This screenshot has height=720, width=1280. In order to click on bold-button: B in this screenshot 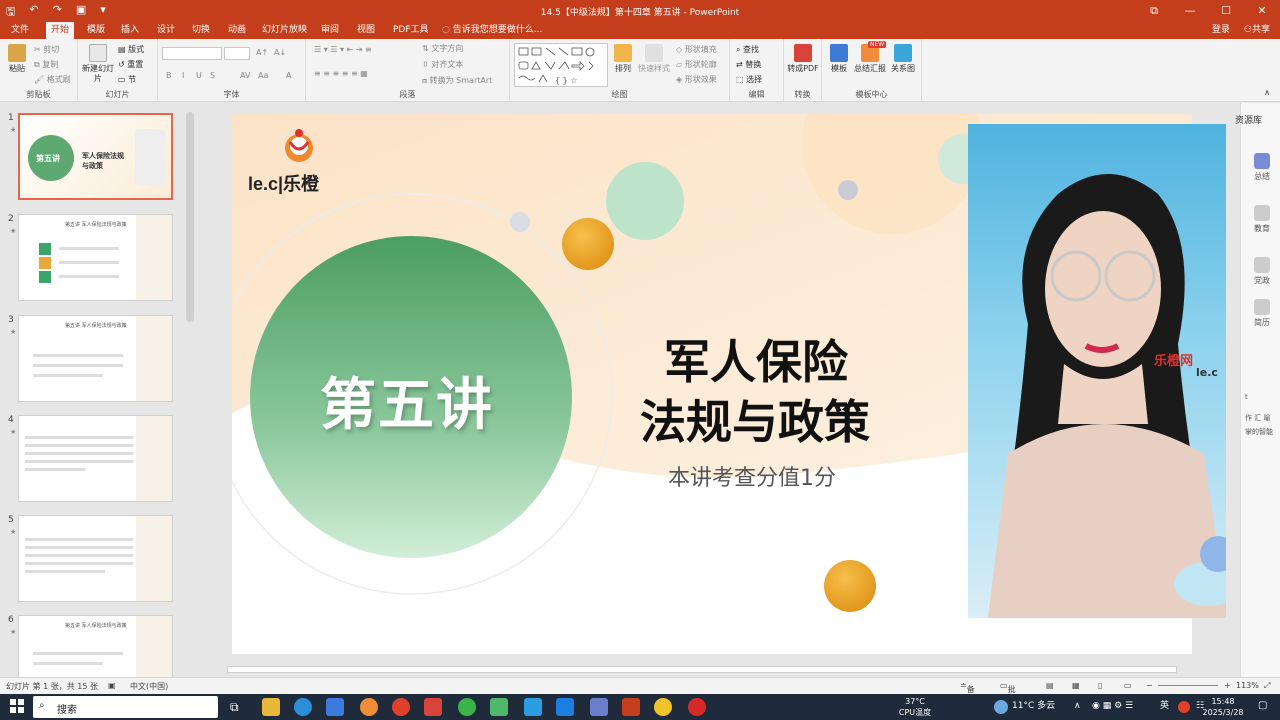, I will do `click(169, 75)`.